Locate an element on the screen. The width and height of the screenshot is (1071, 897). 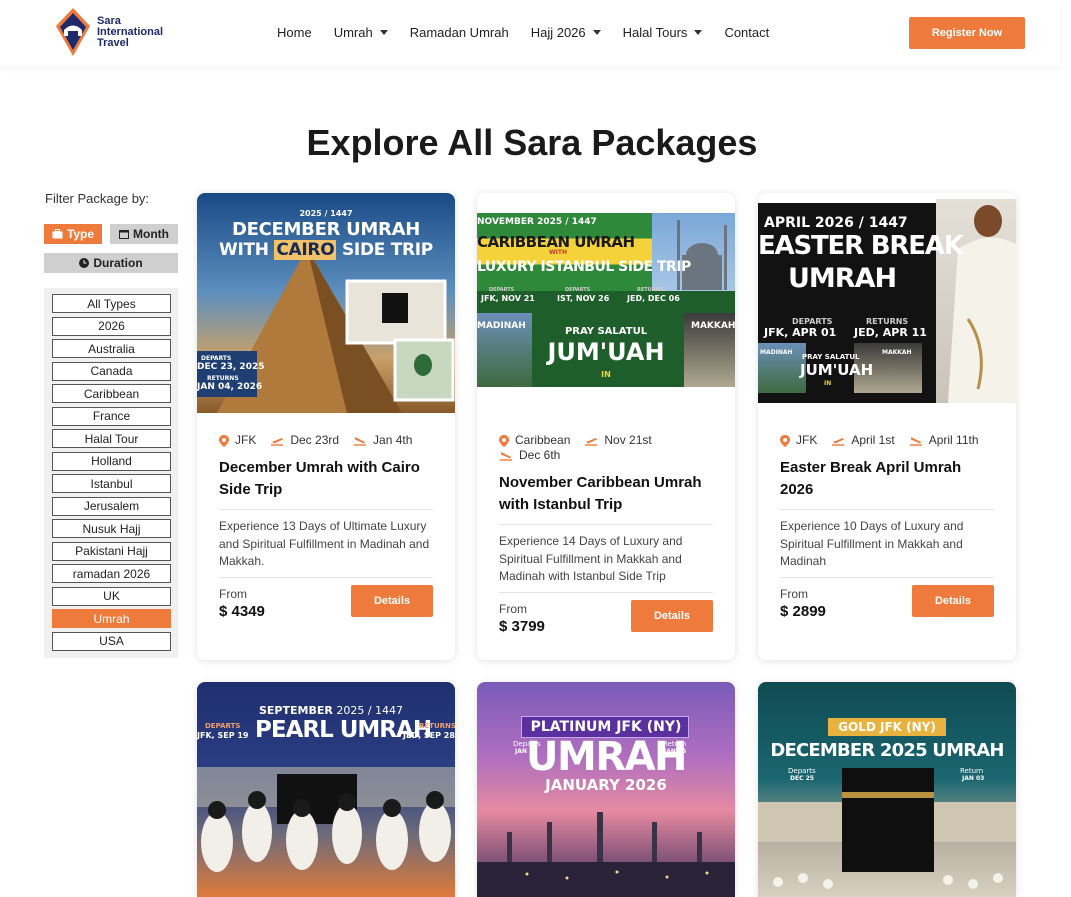
nav-umrah: Umrah is located at coordinates (361, 32).